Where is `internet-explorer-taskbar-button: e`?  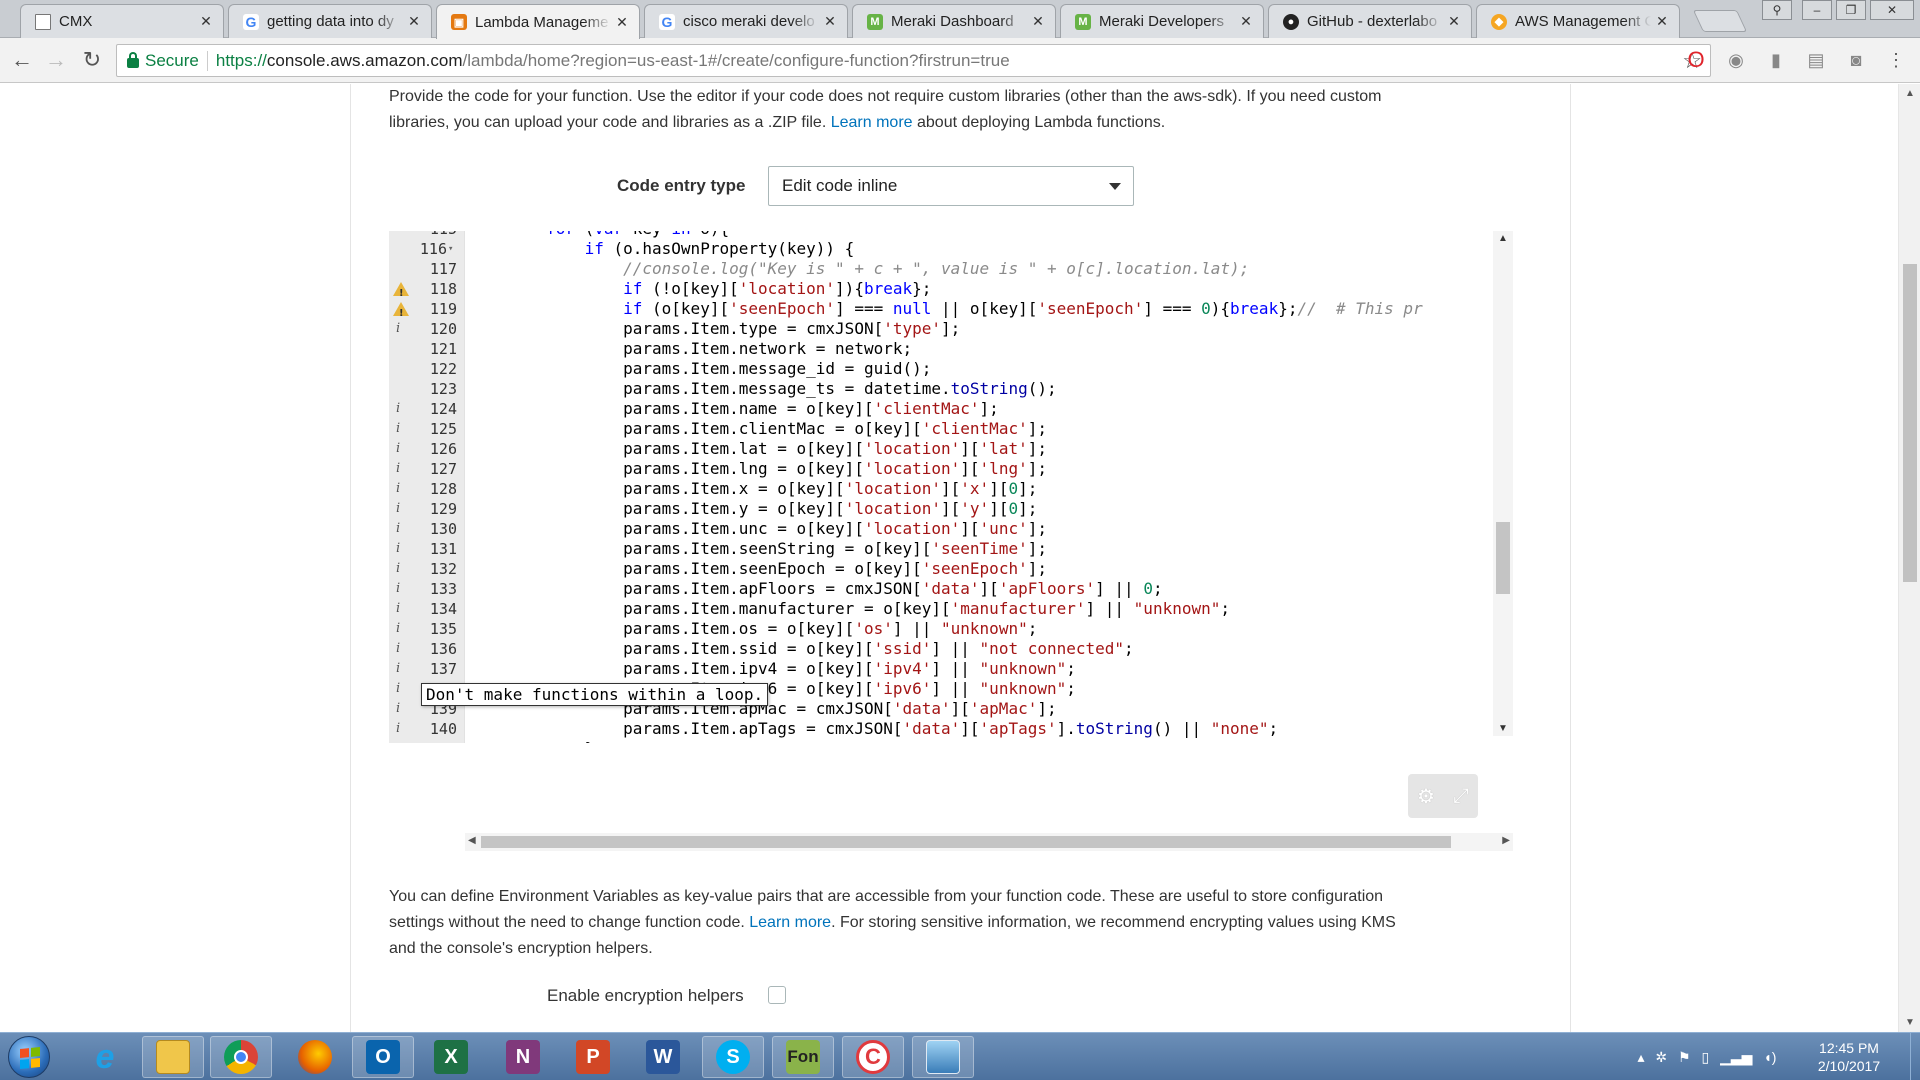
internet-explorer-taskbar-button: e is located at coordinates (105, 1057).